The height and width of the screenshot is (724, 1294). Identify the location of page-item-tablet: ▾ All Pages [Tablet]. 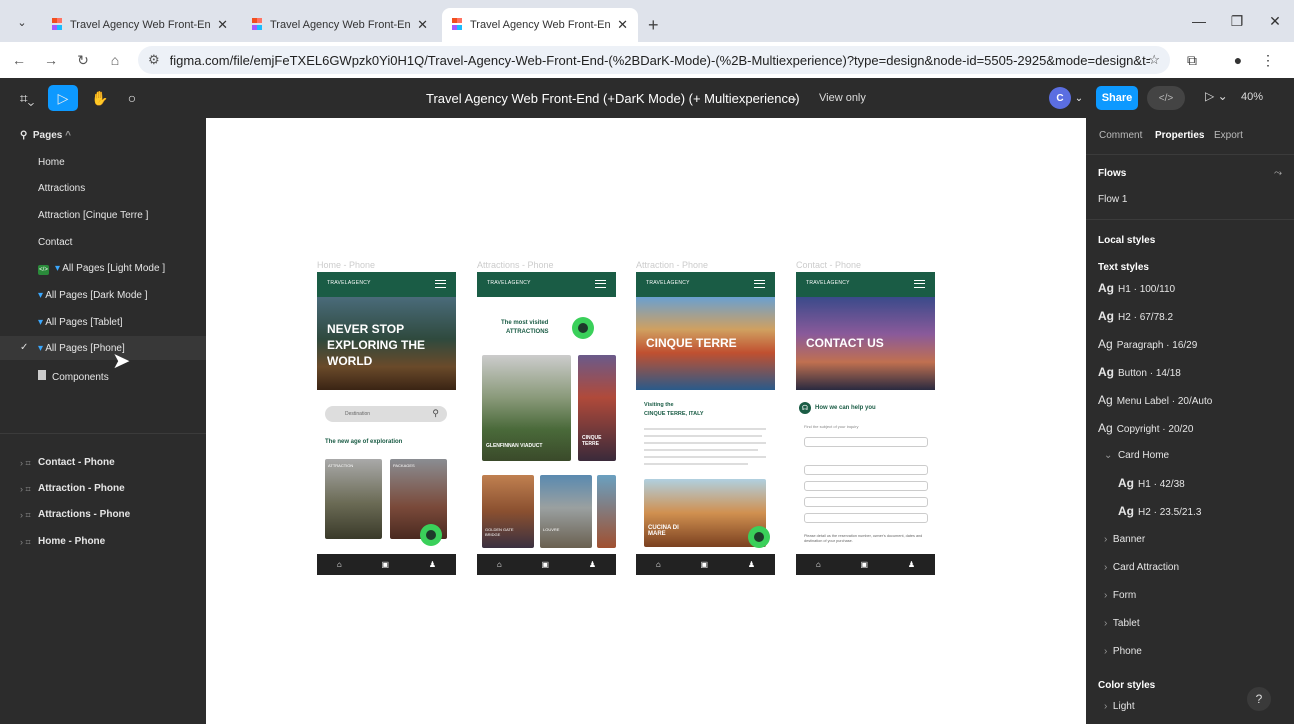
(80, 322).